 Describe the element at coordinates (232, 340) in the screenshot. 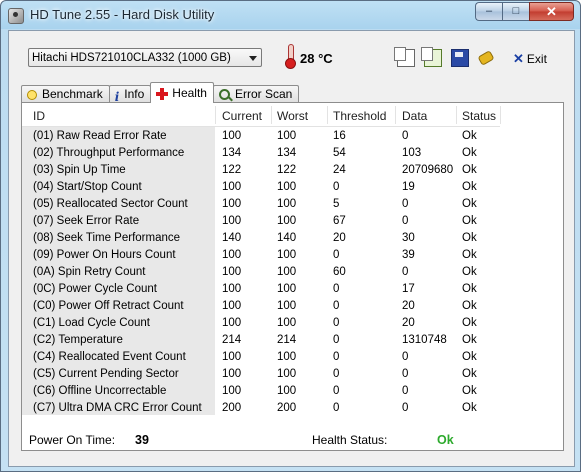

I see `cell-current: 214` at that location.